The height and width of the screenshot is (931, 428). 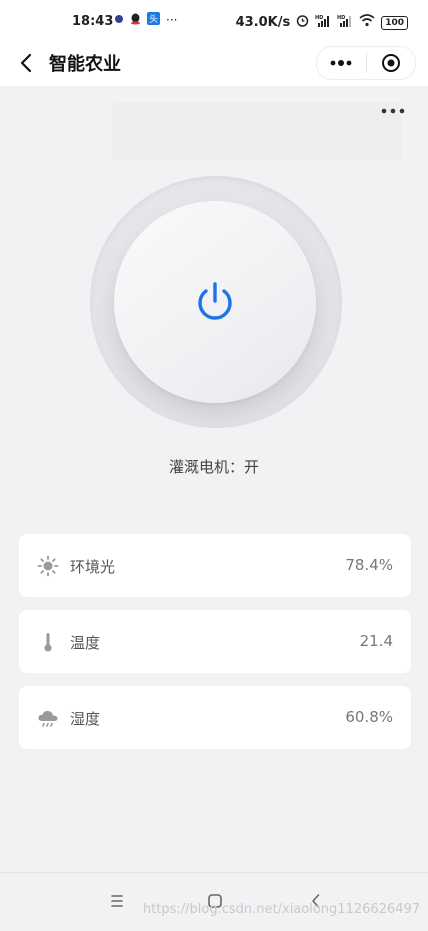 I want to click on svg-text: 头, so click(x=153, y=19).